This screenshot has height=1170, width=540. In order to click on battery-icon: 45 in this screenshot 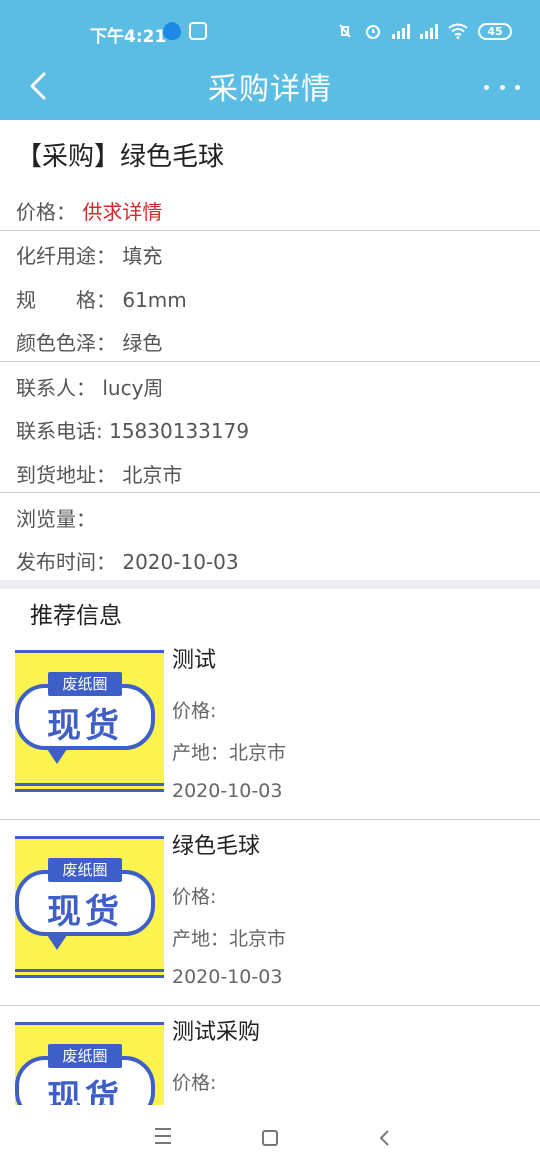, I will do `click(495, 31)`.